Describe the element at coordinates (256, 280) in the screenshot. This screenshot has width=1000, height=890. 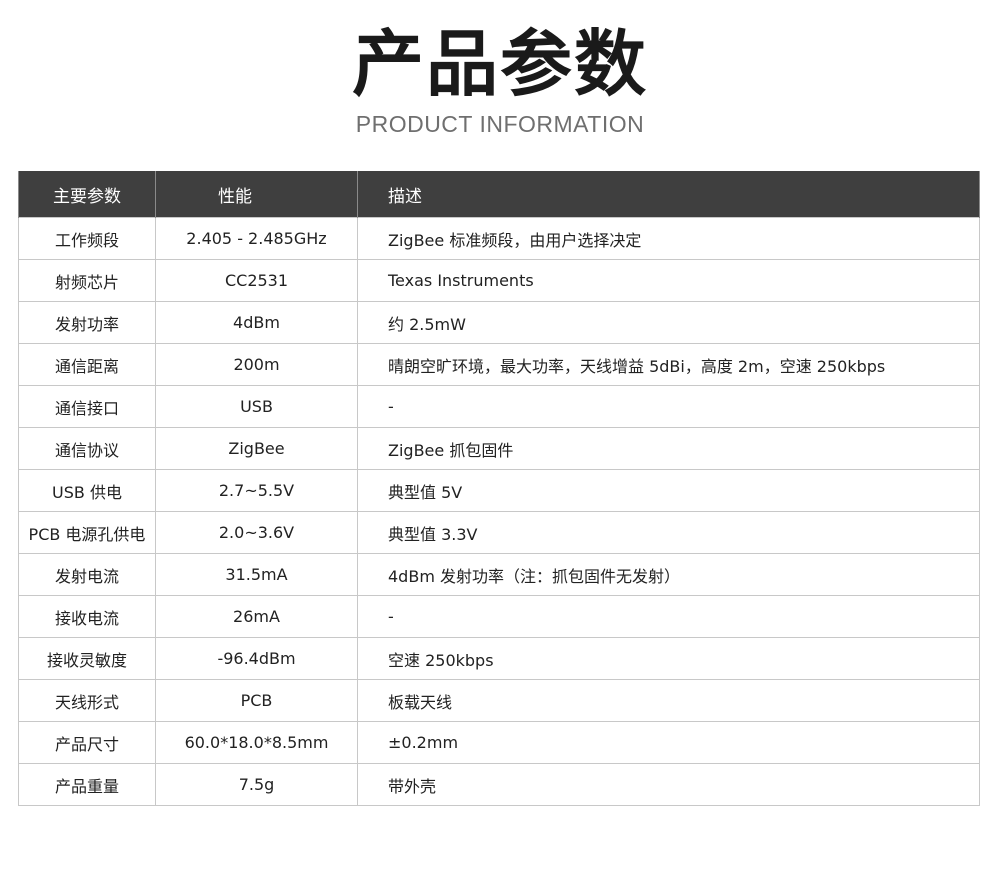
I see `performance-cell: CC2531` at that location.